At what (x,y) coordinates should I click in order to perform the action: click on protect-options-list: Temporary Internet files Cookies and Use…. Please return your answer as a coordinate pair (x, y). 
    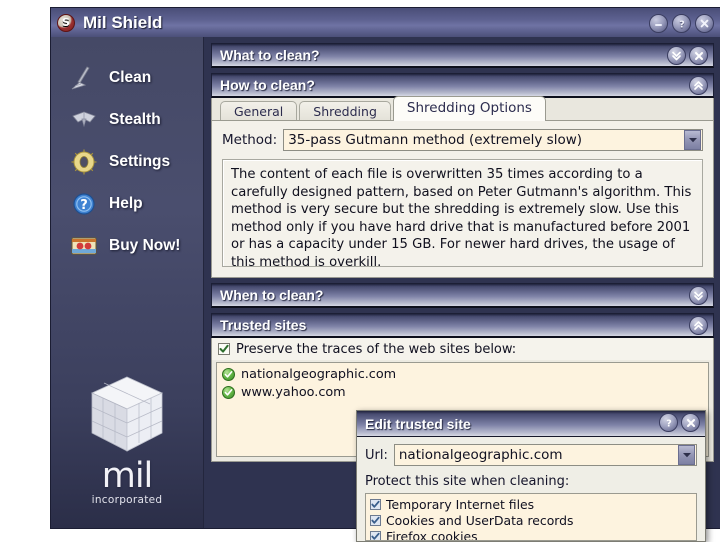
    Looking at the image, I should click on (531, 517).